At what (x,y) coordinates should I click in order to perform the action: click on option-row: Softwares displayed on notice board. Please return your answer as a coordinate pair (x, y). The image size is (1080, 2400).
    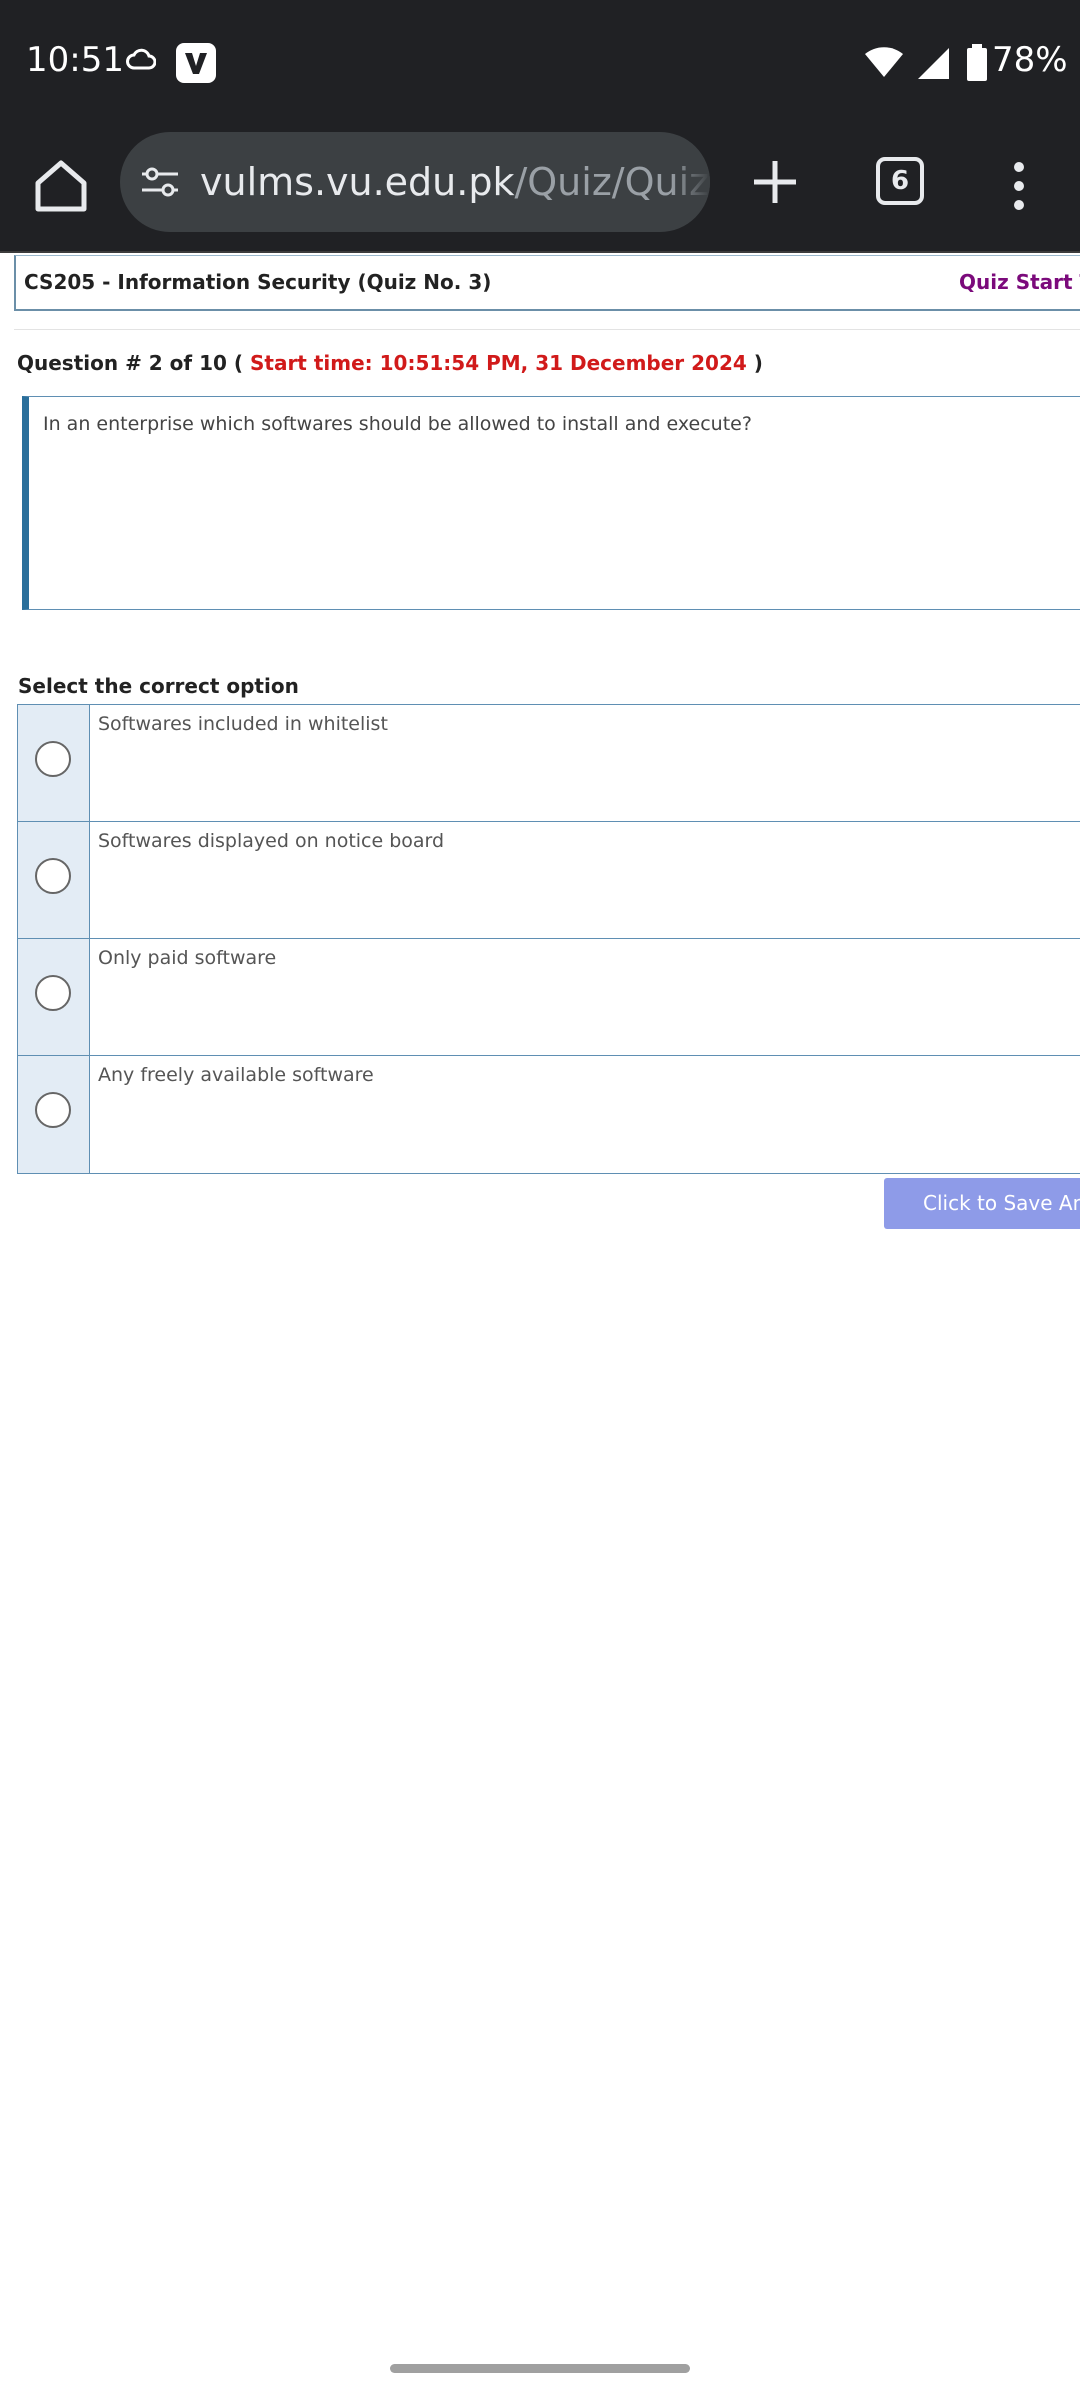
    Looking at the image, I should click on (549, 880).